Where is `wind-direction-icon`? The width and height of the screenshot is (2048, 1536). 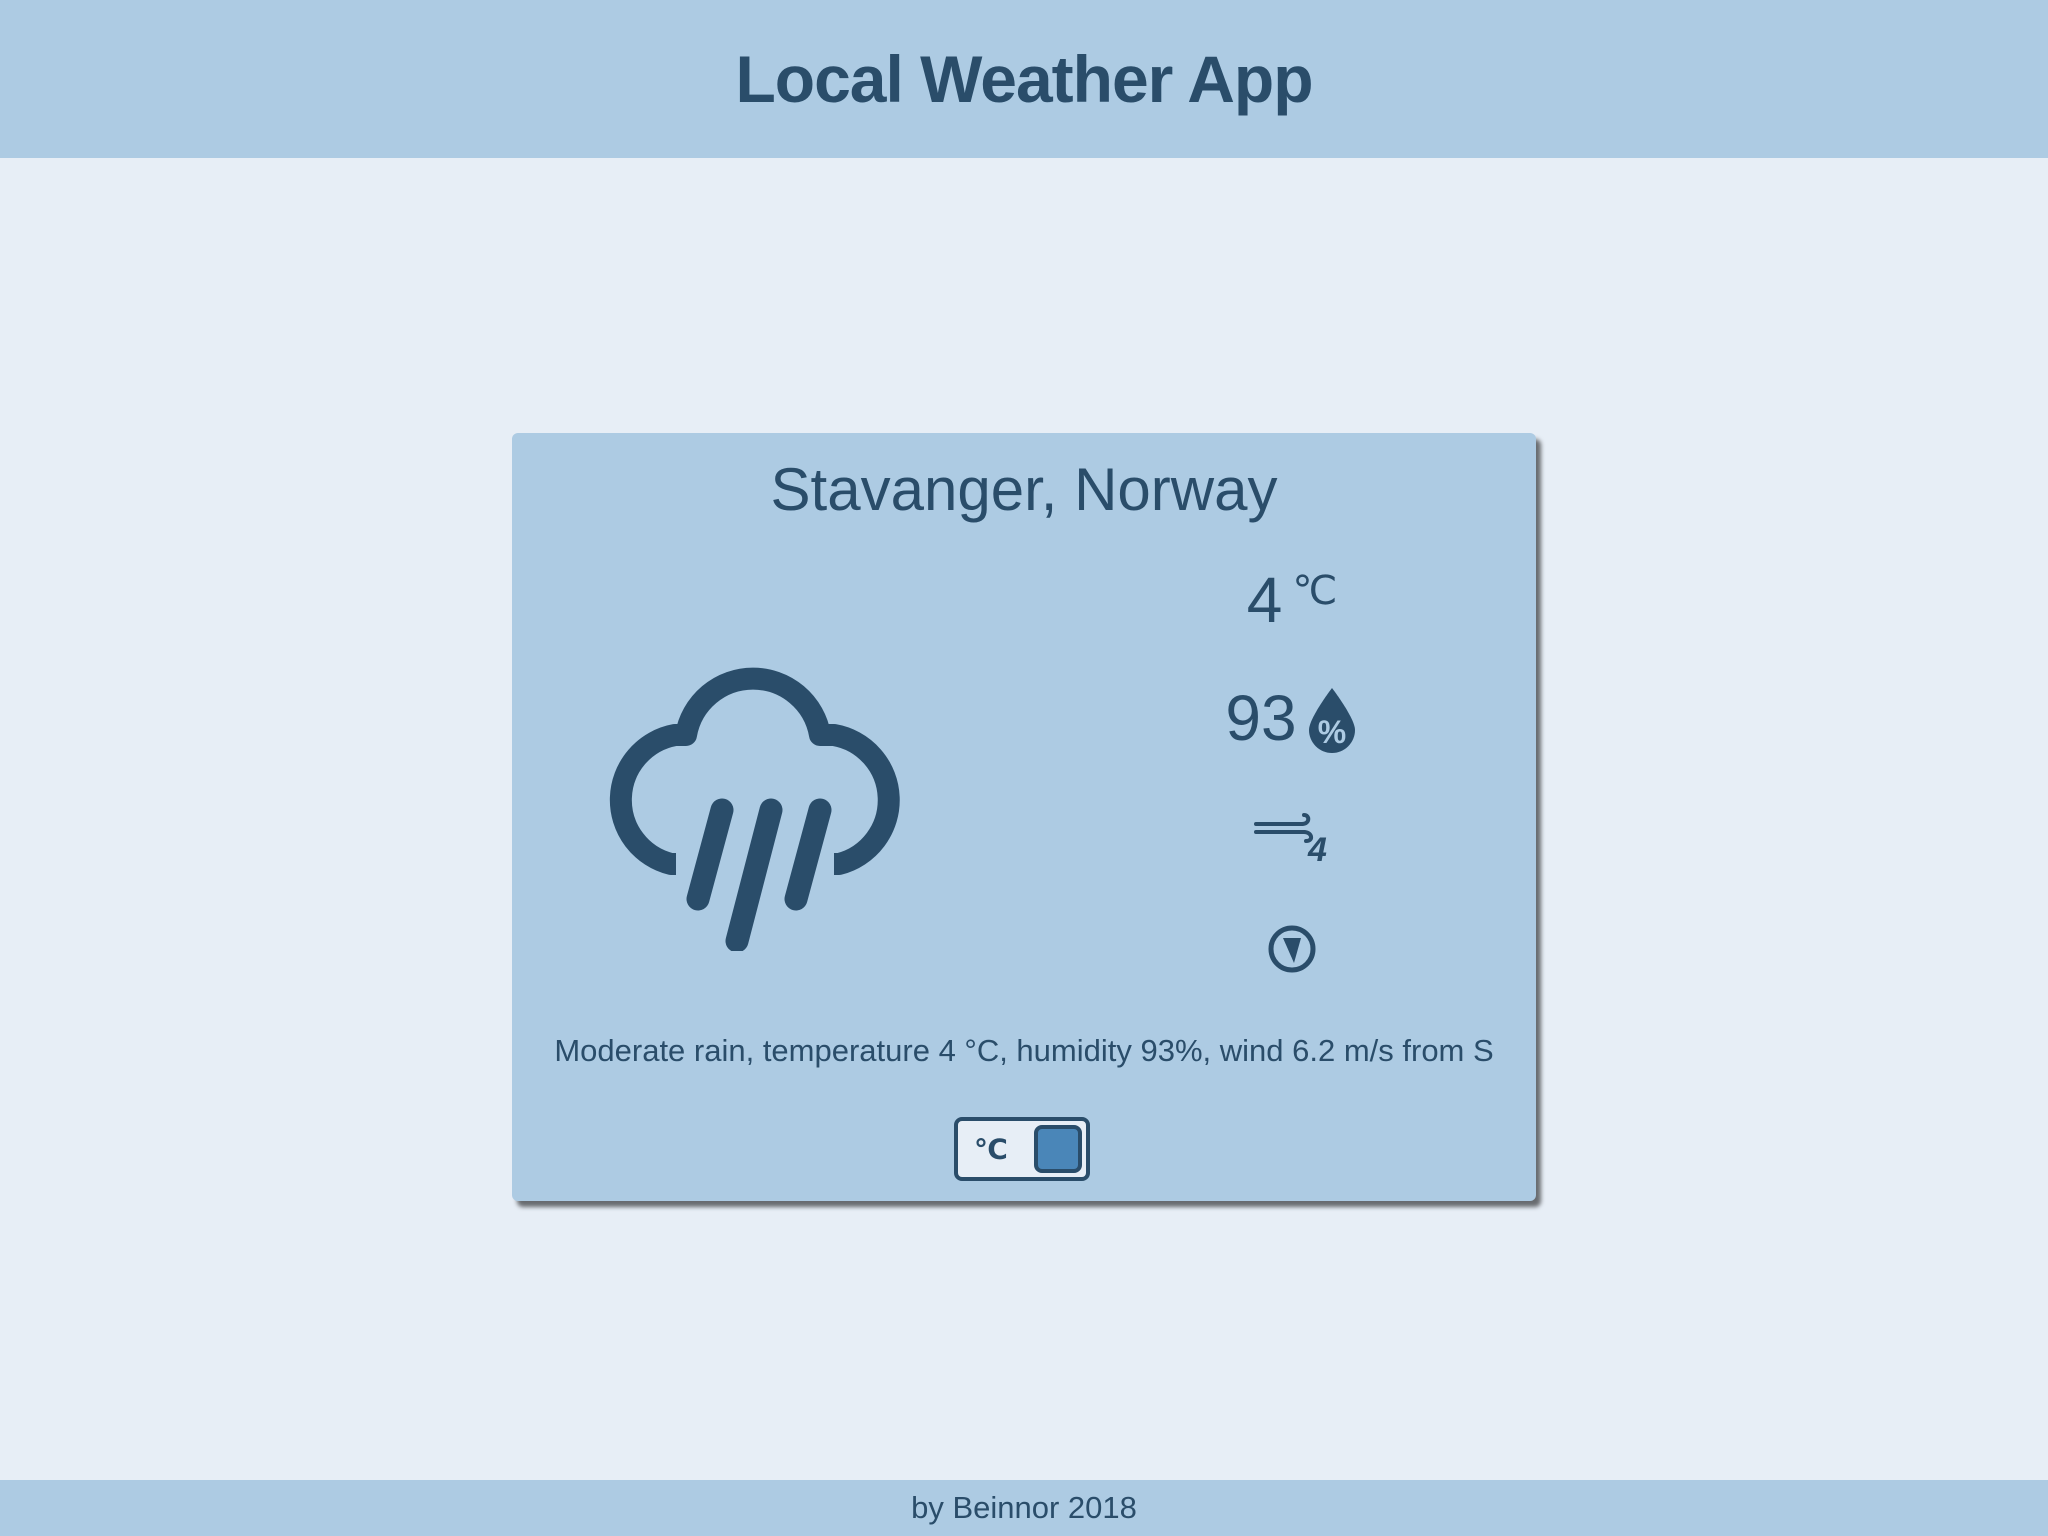
wind-direction-icon is located at coordinates (1292, 949).